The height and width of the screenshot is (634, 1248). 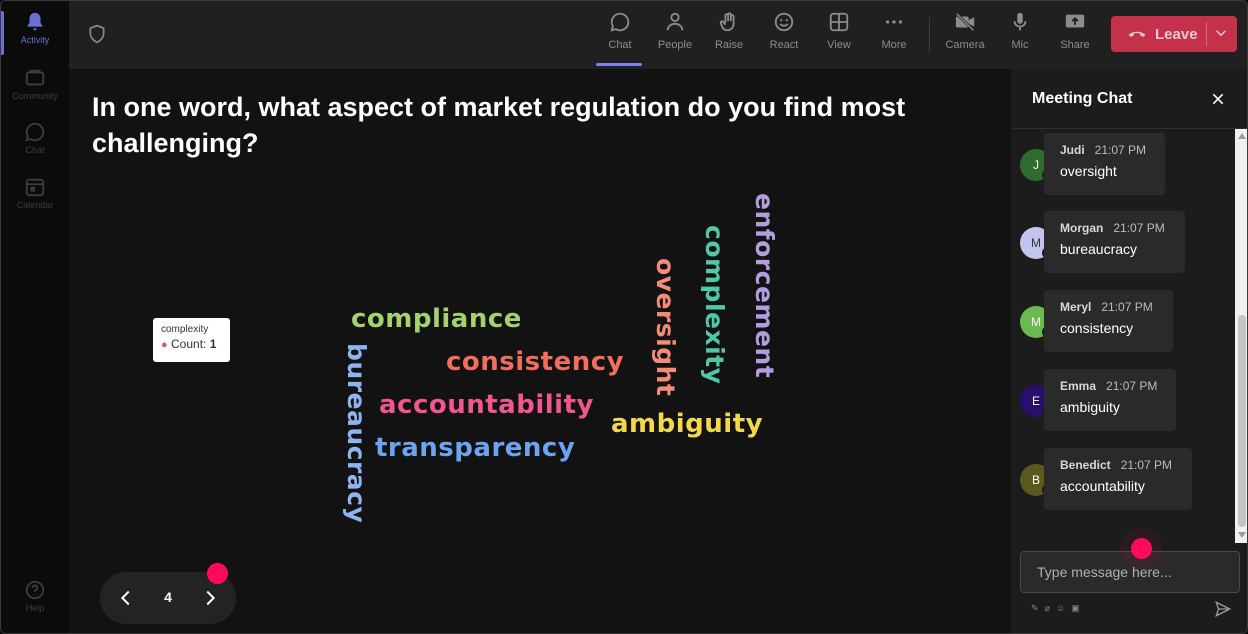 I want to click on meeting-toolbar: Chat People Raise React View More Camera, so click(x=658, y=35).